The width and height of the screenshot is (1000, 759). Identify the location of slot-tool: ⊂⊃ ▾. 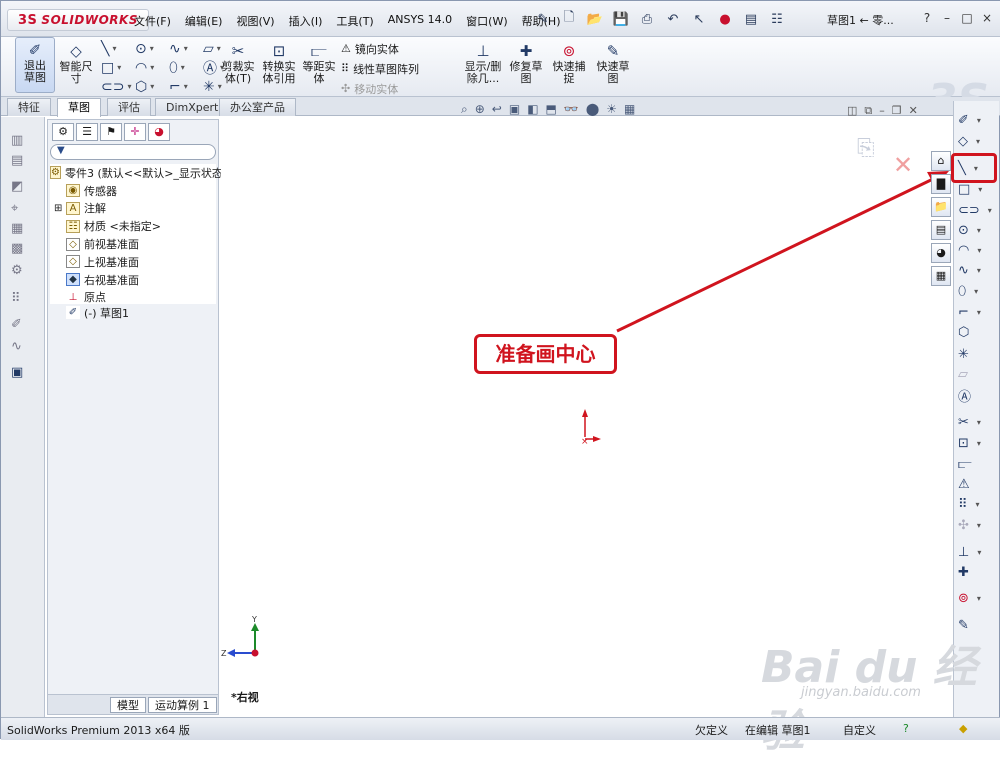
(978, 210).